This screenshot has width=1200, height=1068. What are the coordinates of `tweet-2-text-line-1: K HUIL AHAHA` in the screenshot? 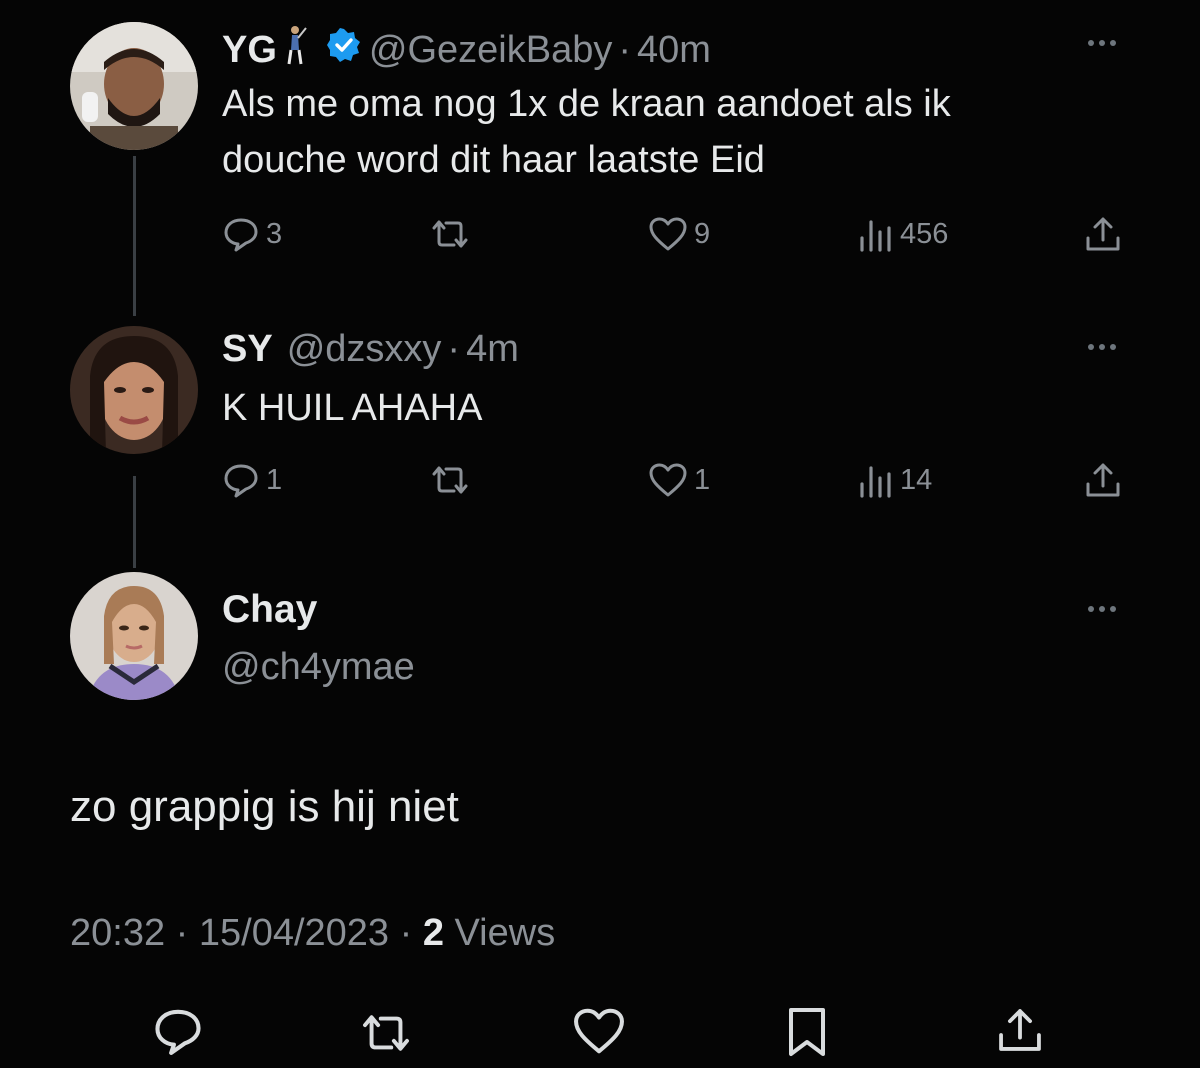 It's located at (352, 408).